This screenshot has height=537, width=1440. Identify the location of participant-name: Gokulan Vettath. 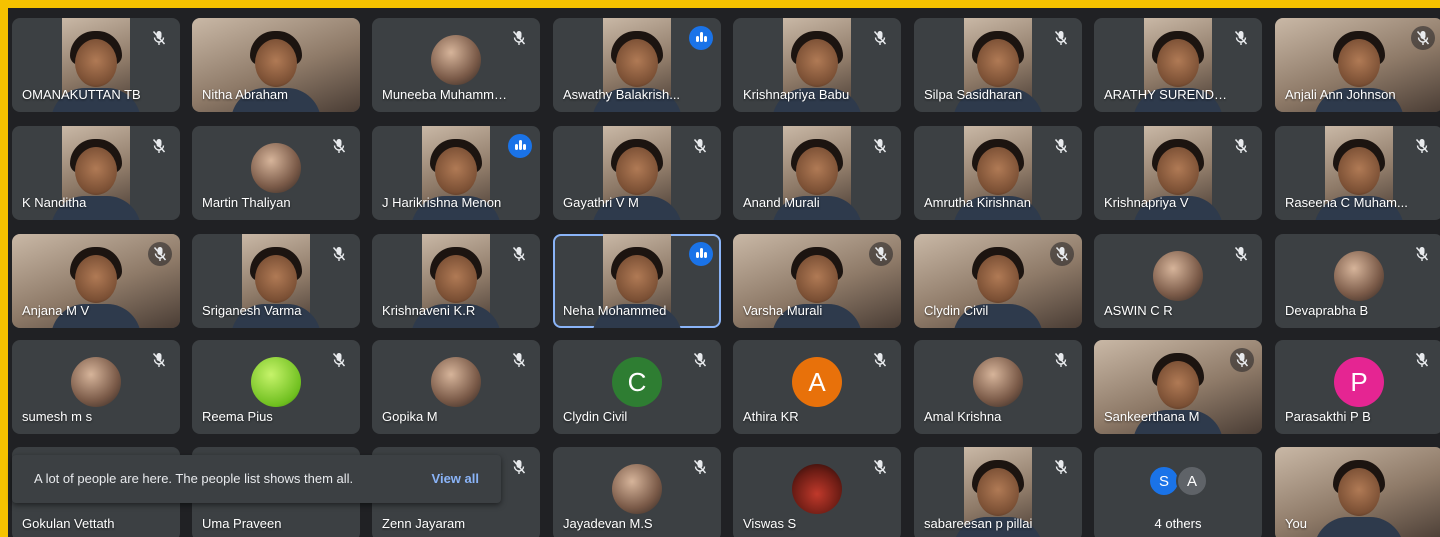
(68, 523).